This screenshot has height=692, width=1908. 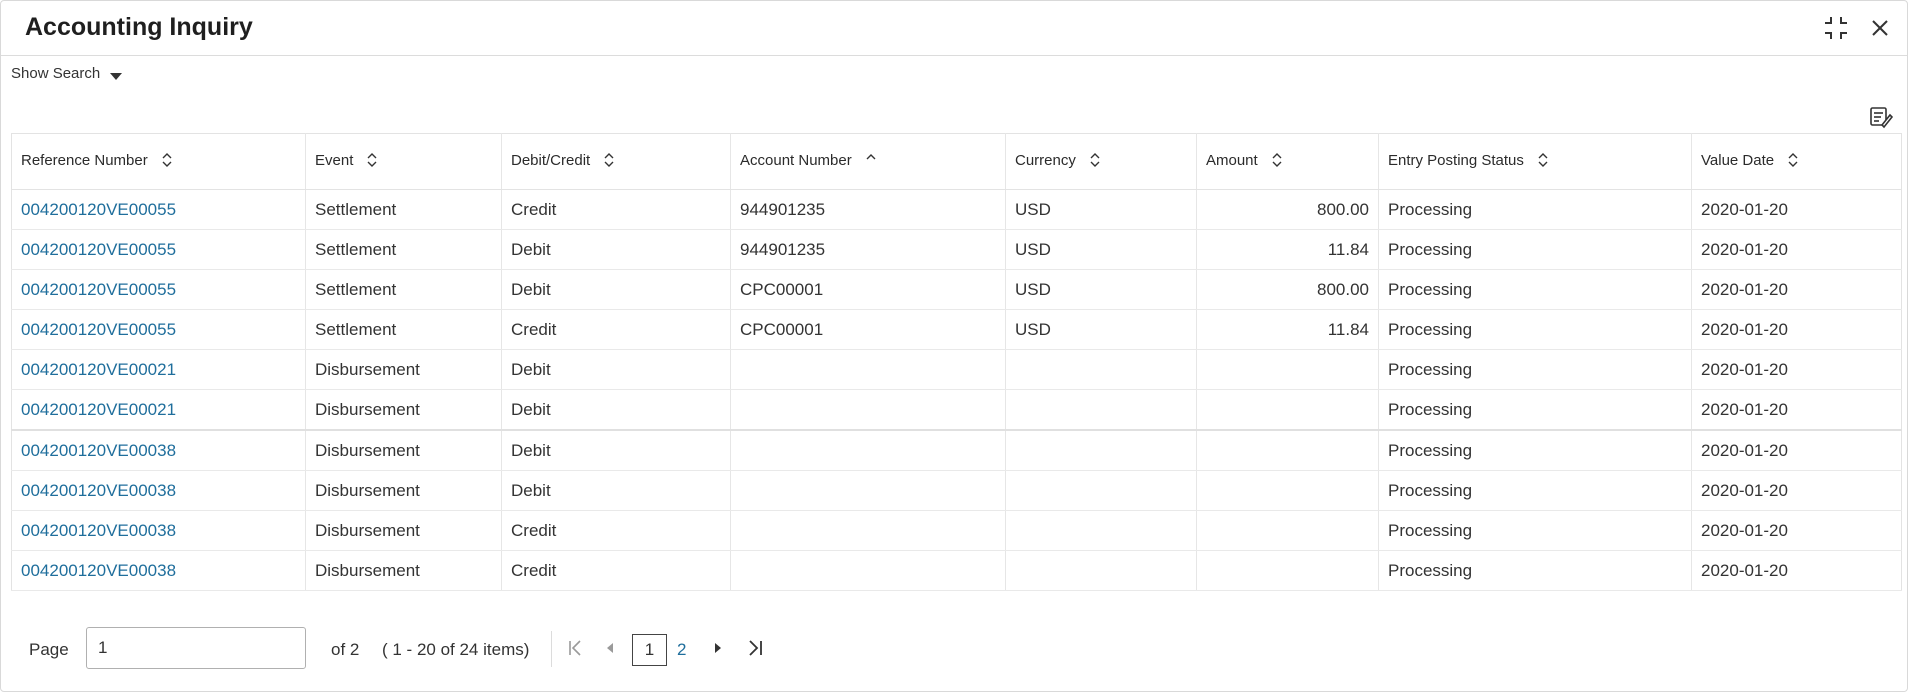 What do you see at coordinates (196, 648) in the screenshot?
I see `page-number-input` at bounding box center [196, 648].